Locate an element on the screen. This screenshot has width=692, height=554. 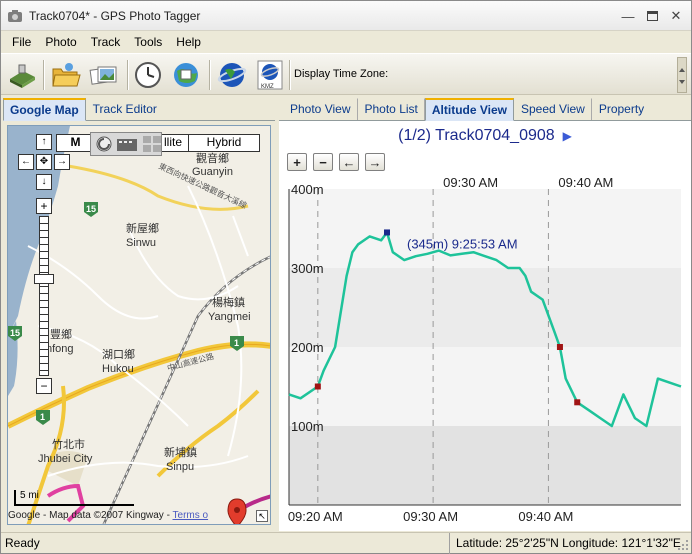
minimize-icon: — is located at coordinates (628, 16).